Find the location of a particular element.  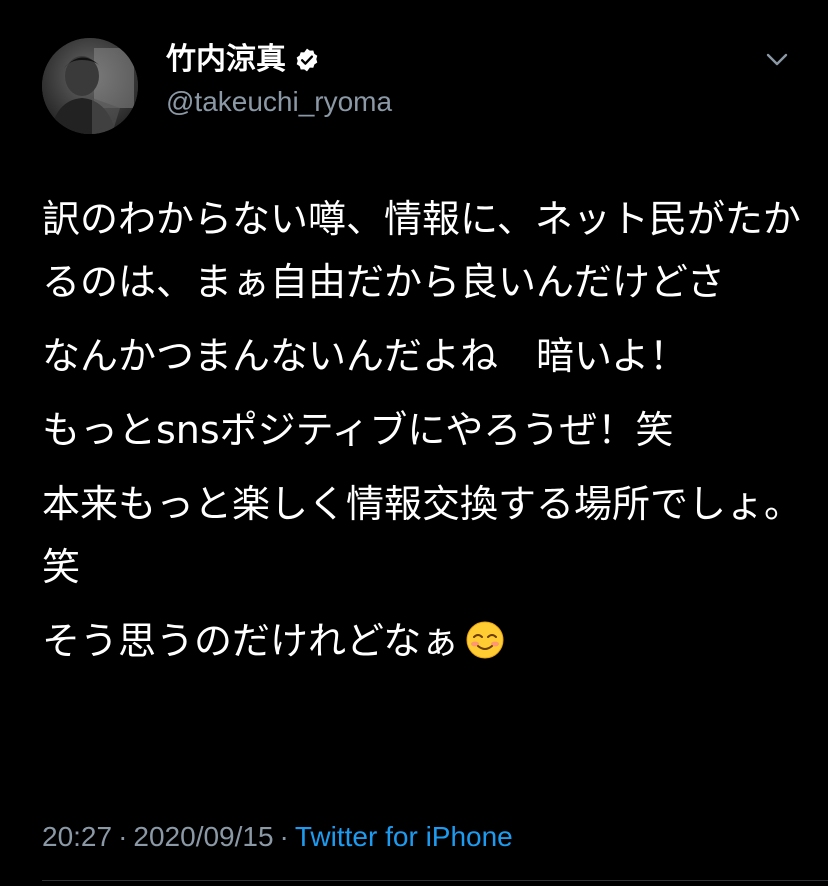

tweet-metadata: 20:27 · 2020/09/15 · Twitter for iPhone is located at coordinates (277, 837).